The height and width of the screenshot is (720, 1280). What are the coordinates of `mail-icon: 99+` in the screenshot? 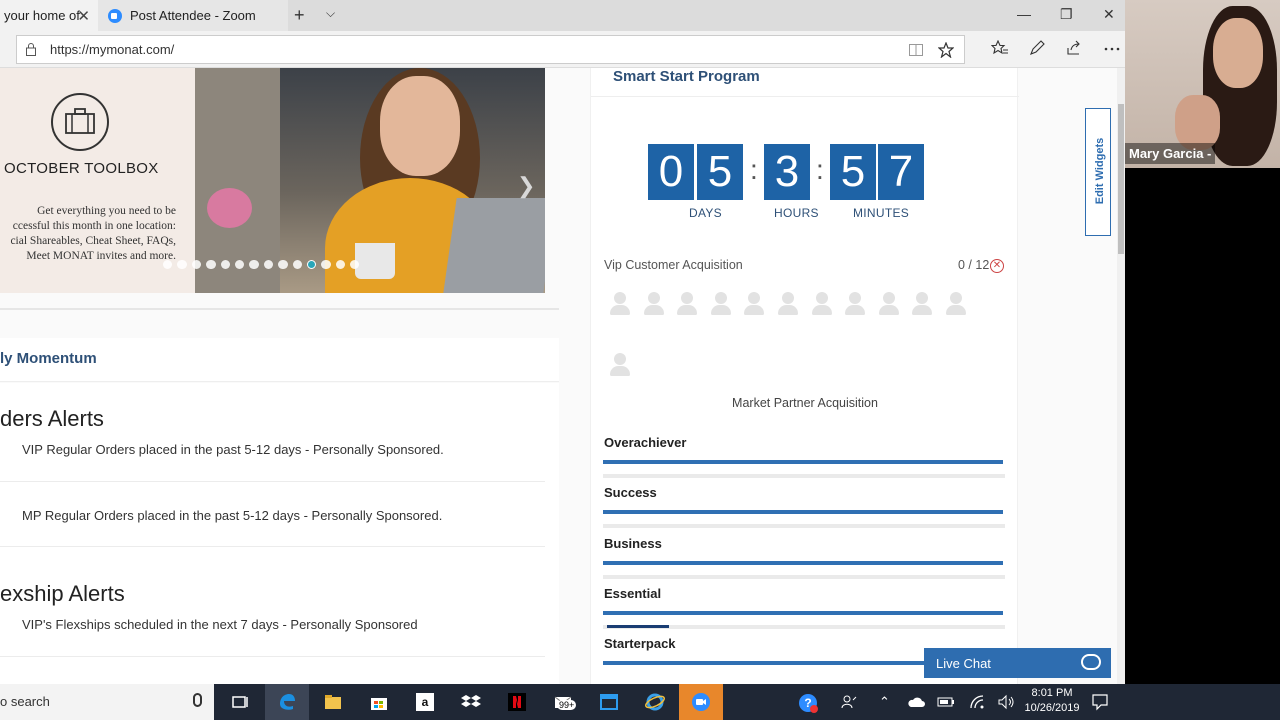 It's located at (563, 702).